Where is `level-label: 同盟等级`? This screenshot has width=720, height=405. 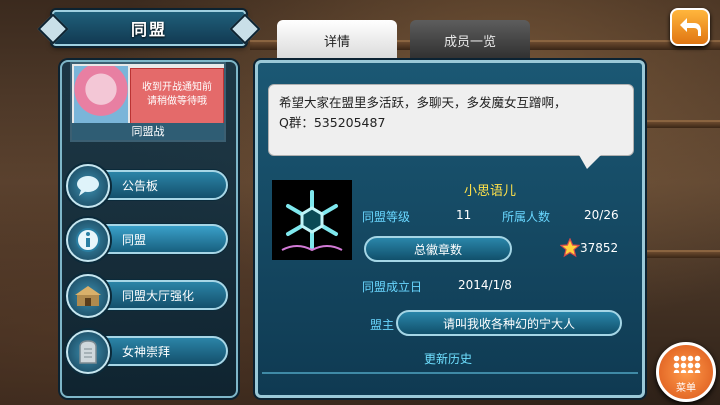 level-label: 同盟等级 is located at coordinates (386, 217).